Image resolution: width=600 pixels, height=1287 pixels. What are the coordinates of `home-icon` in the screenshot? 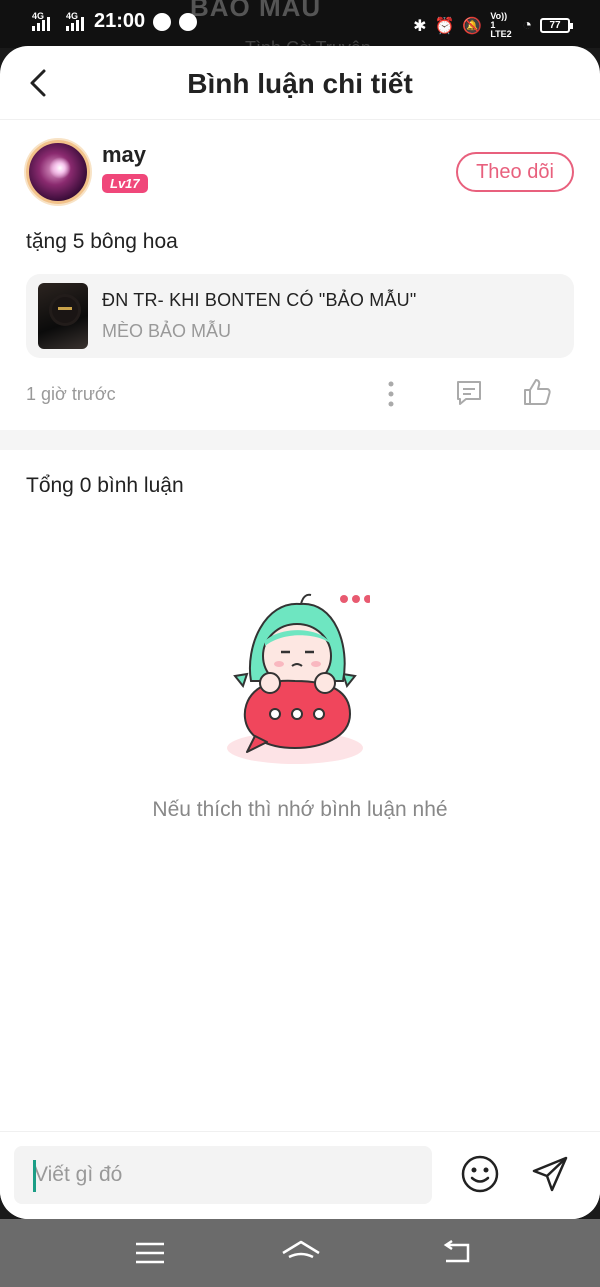 It's located at (301, 1253).